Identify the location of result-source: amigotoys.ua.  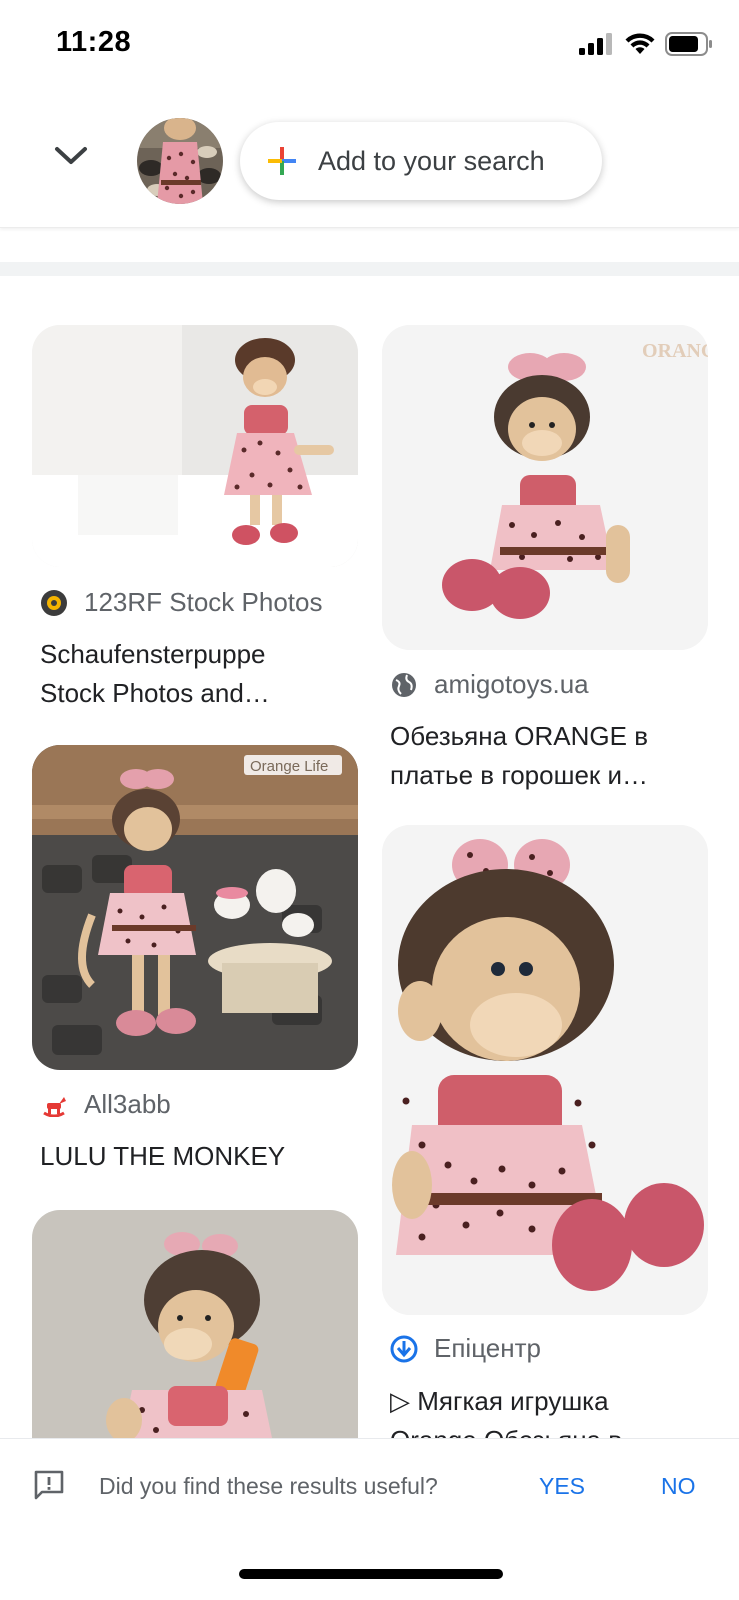
(489, 684).